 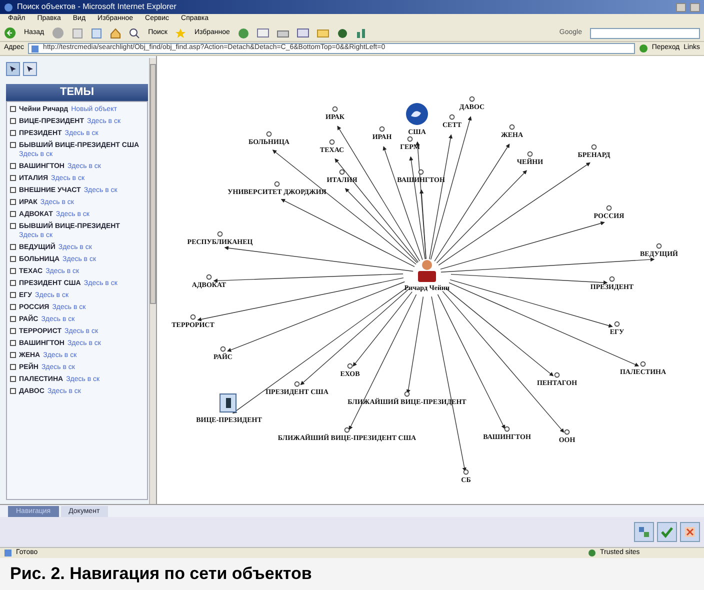 What do you see at coordinates (243, 33) in the screenshot?
I see `history-icon` at bounding box center [243, 33].